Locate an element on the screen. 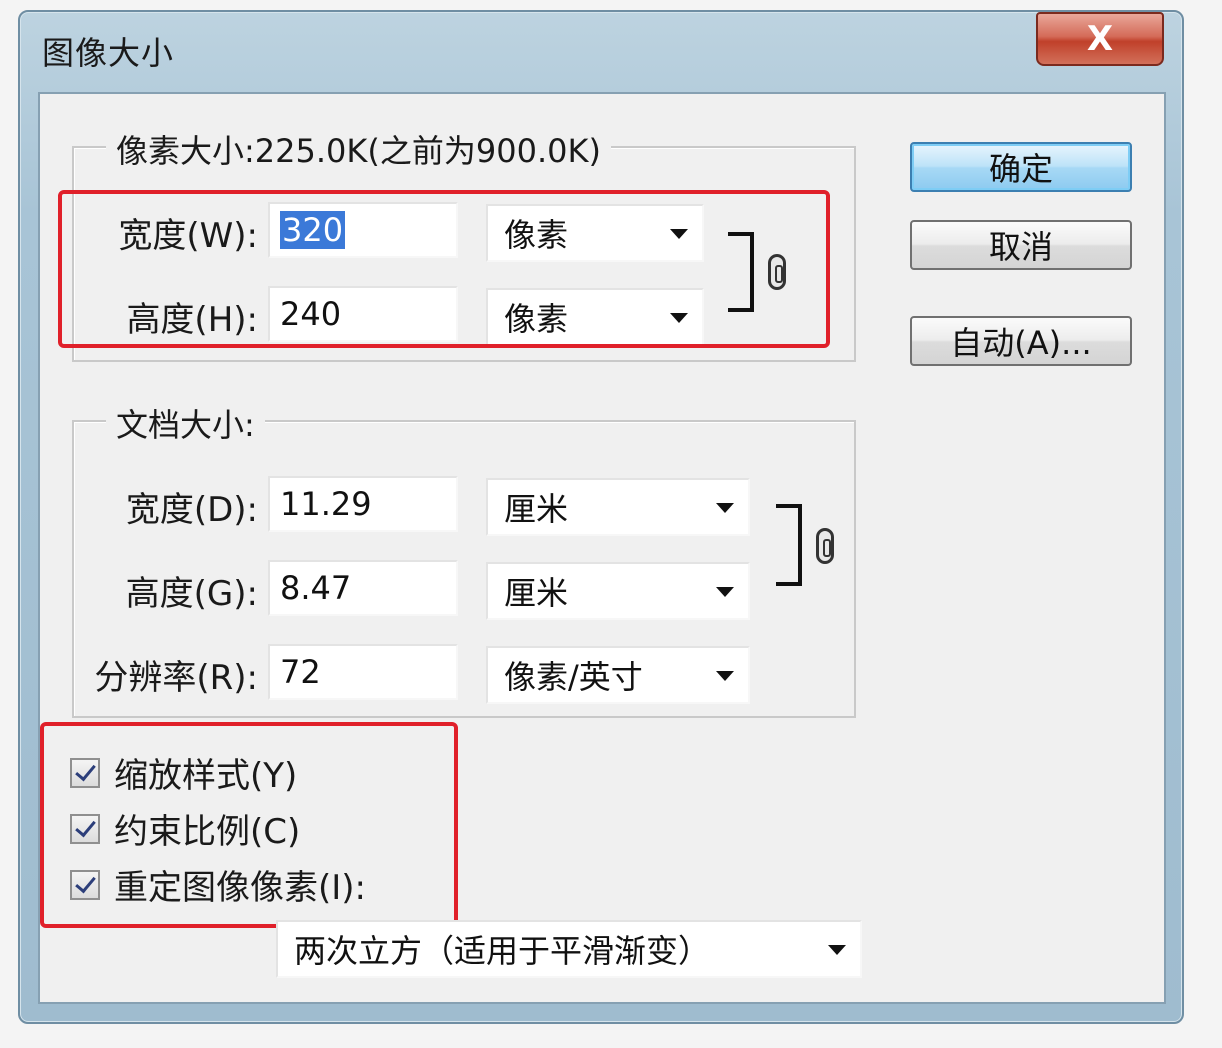 The width and height of the screenshot is (1222, 1048). close-icon: X is located at coordinates (1100, 39).